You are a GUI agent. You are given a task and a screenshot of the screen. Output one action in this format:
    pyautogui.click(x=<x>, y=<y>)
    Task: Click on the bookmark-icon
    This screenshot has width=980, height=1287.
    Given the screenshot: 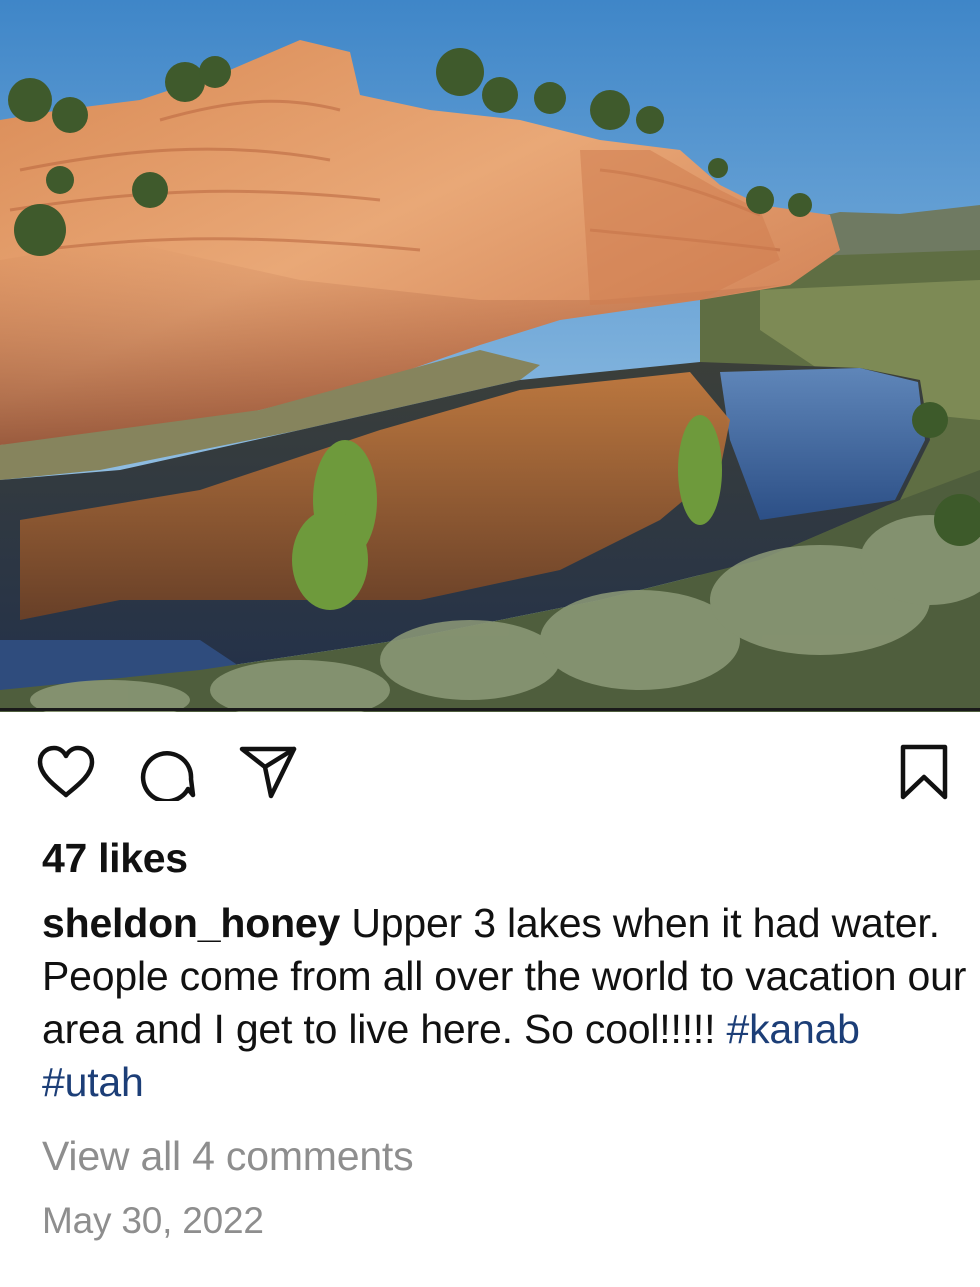 What is the action you would take?
    pyautogui.click(x=924, y=772)
    